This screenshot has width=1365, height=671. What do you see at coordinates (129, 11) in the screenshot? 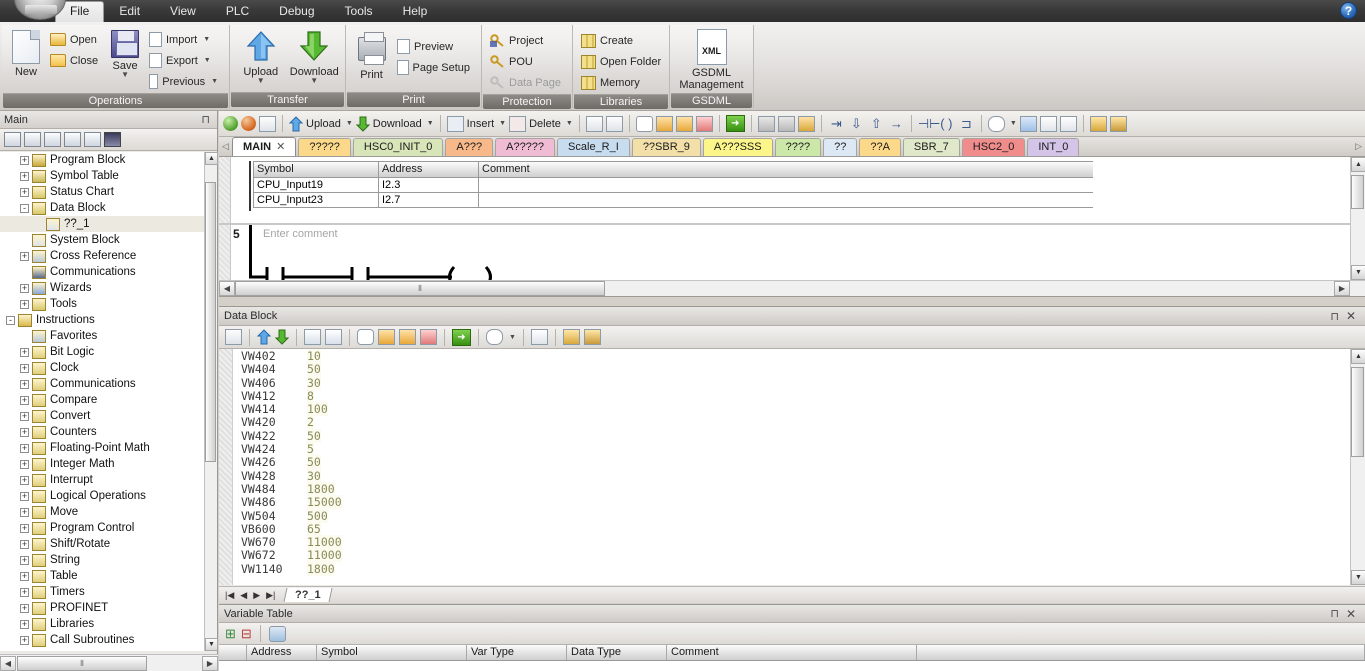
I see `menu-item-edit: Edit` at bounding box center [129, 11].